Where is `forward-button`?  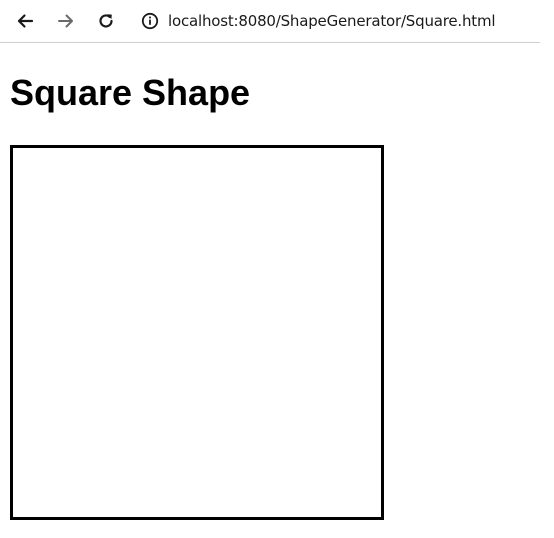 forward-button is located at coordinates (66, 21).